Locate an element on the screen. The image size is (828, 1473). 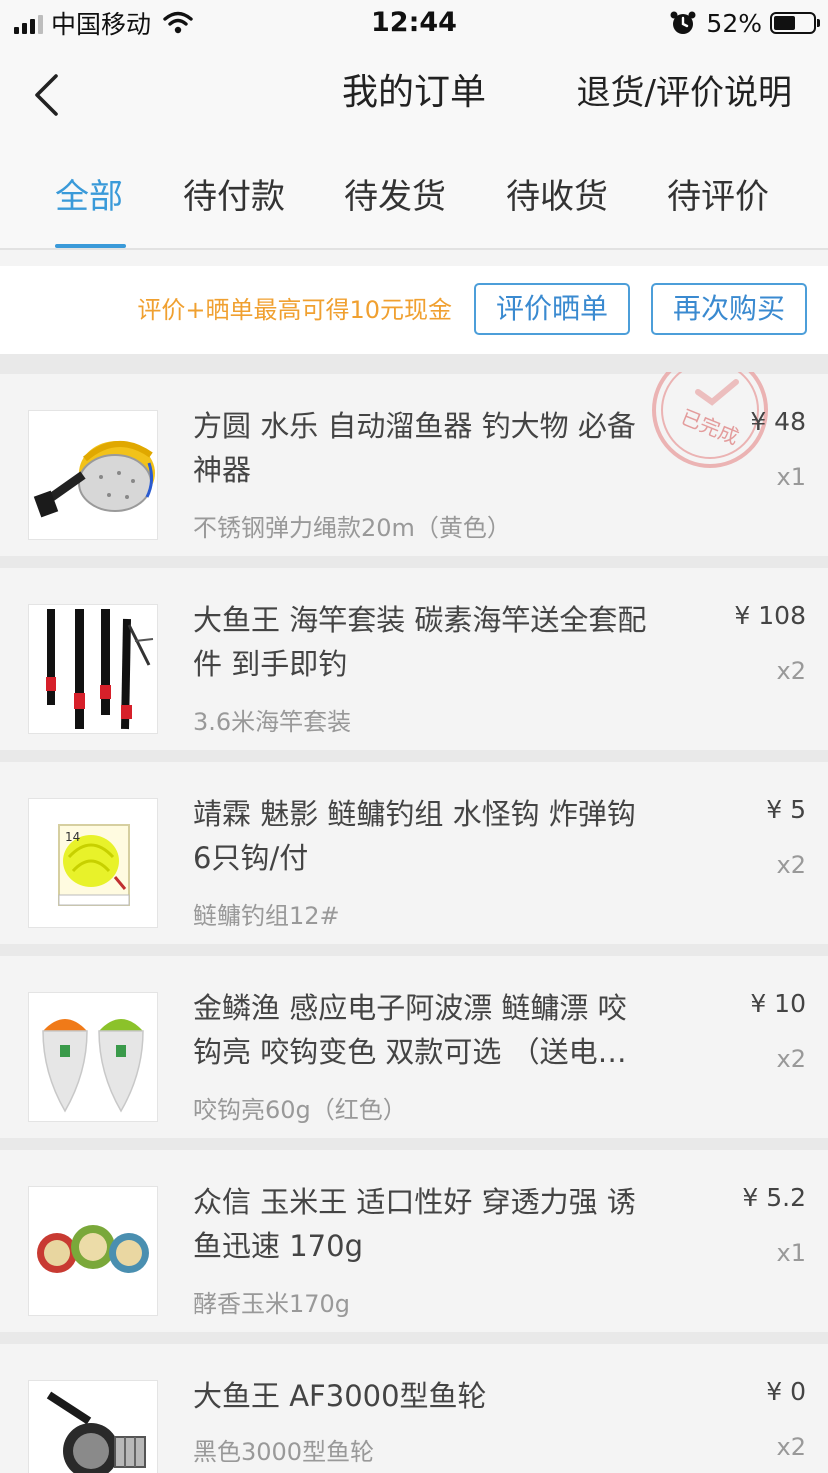
product-title: 大鱼王 AF3000型鱼轮 is located at coordinates (340, 1396).